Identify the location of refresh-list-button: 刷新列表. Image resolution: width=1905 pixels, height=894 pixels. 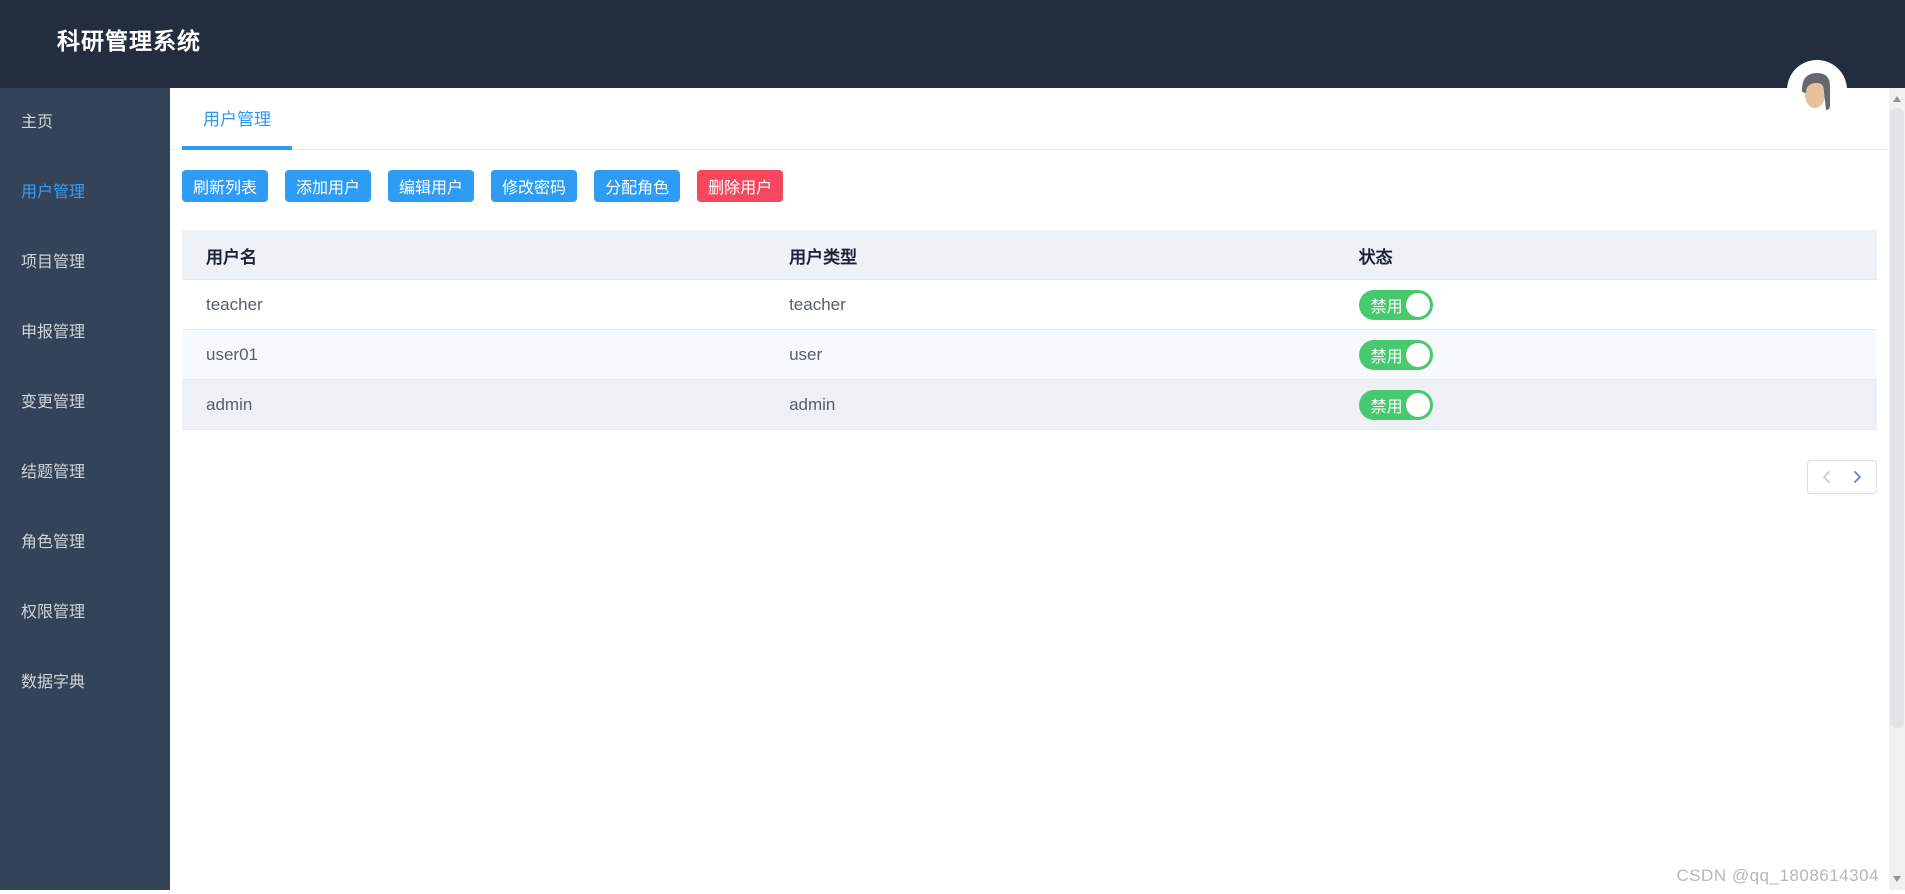
(225, 186).